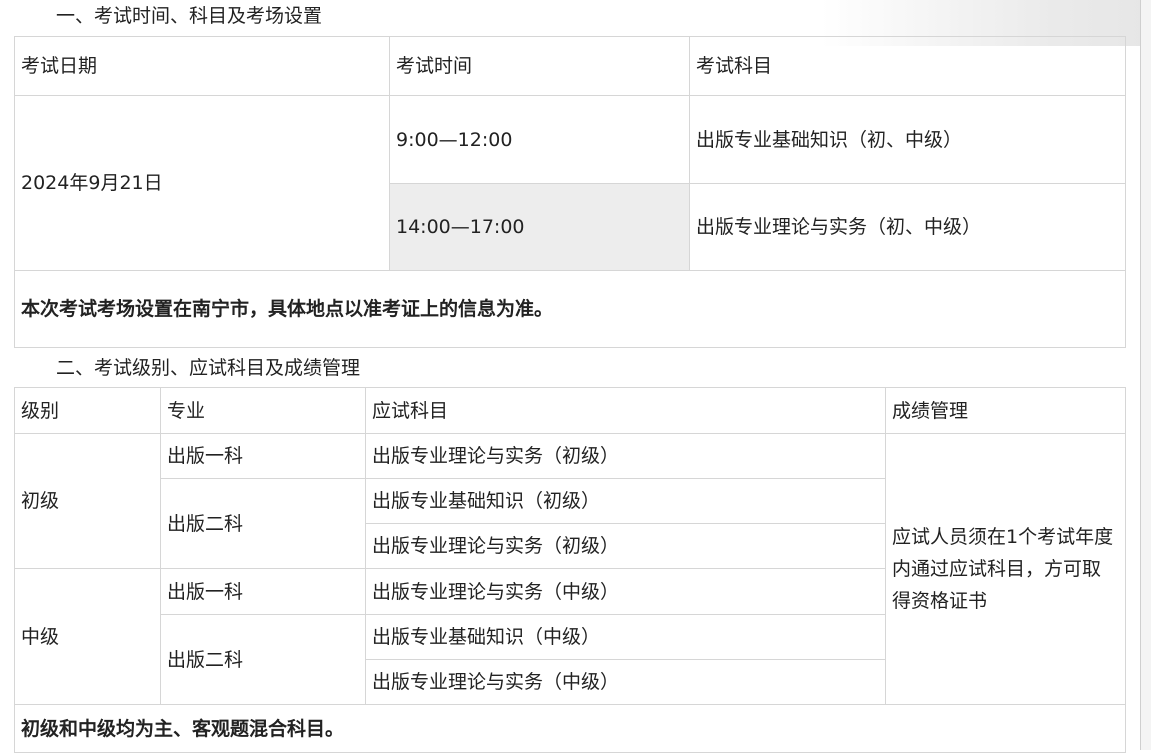 The width and height of the screenshot is (1151, 753). Describe the element at coordinates (263, 410) in the screenshot. I see `header-major: 专业` at that location.